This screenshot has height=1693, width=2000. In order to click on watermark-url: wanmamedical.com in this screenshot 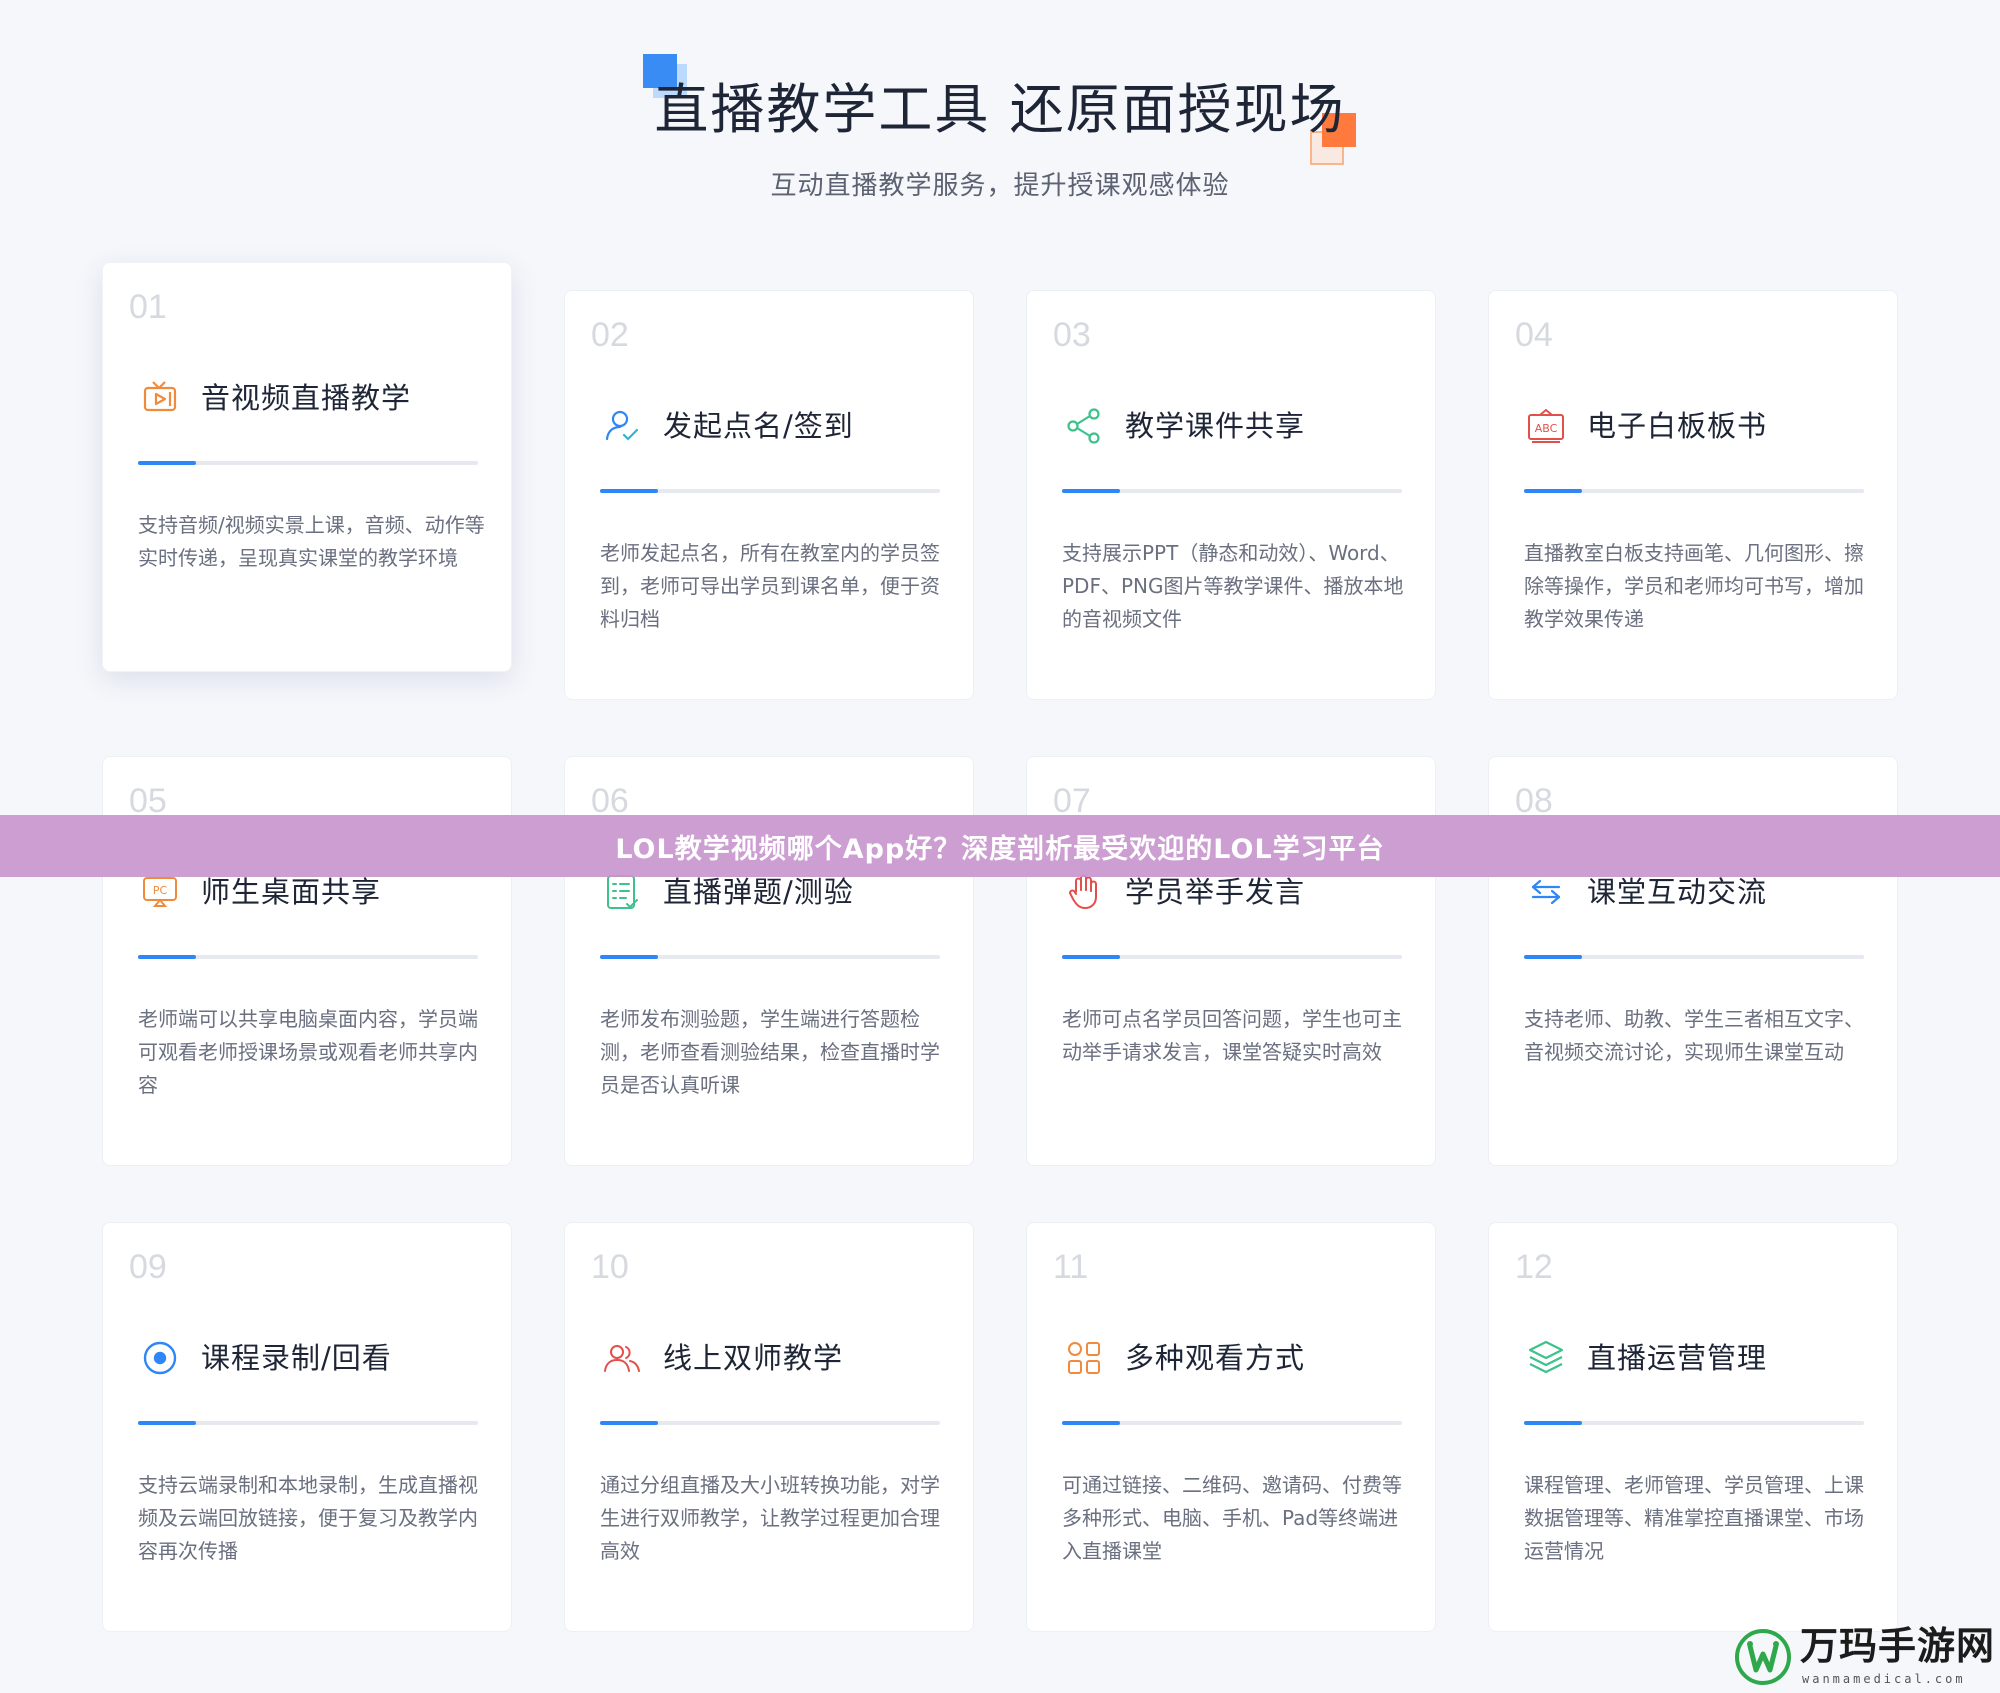, I will do `click(1884, 1679)`.